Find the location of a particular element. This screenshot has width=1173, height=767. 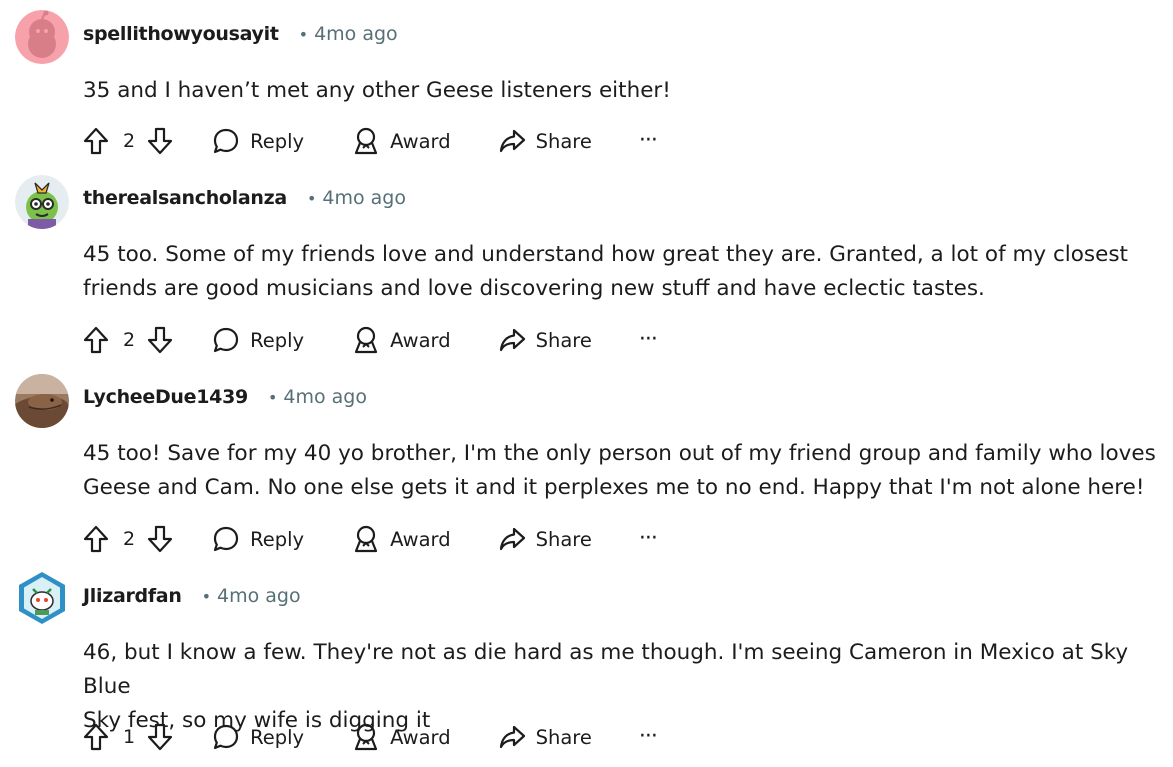

comment-meta: therealsancholanza • 4mo ago is located at coordinates (244, 198).